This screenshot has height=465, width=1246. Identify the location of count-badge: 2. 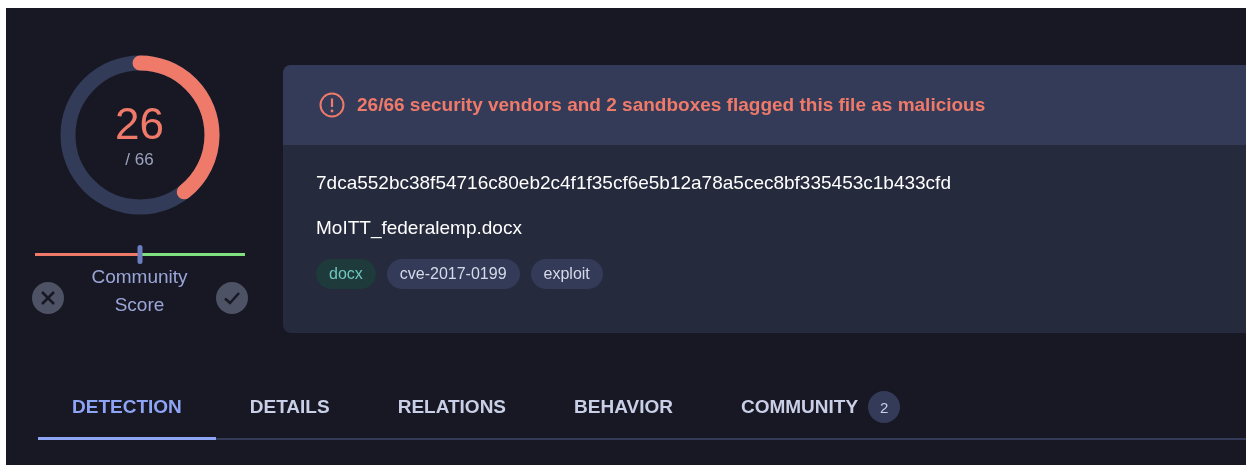
(884, 407).